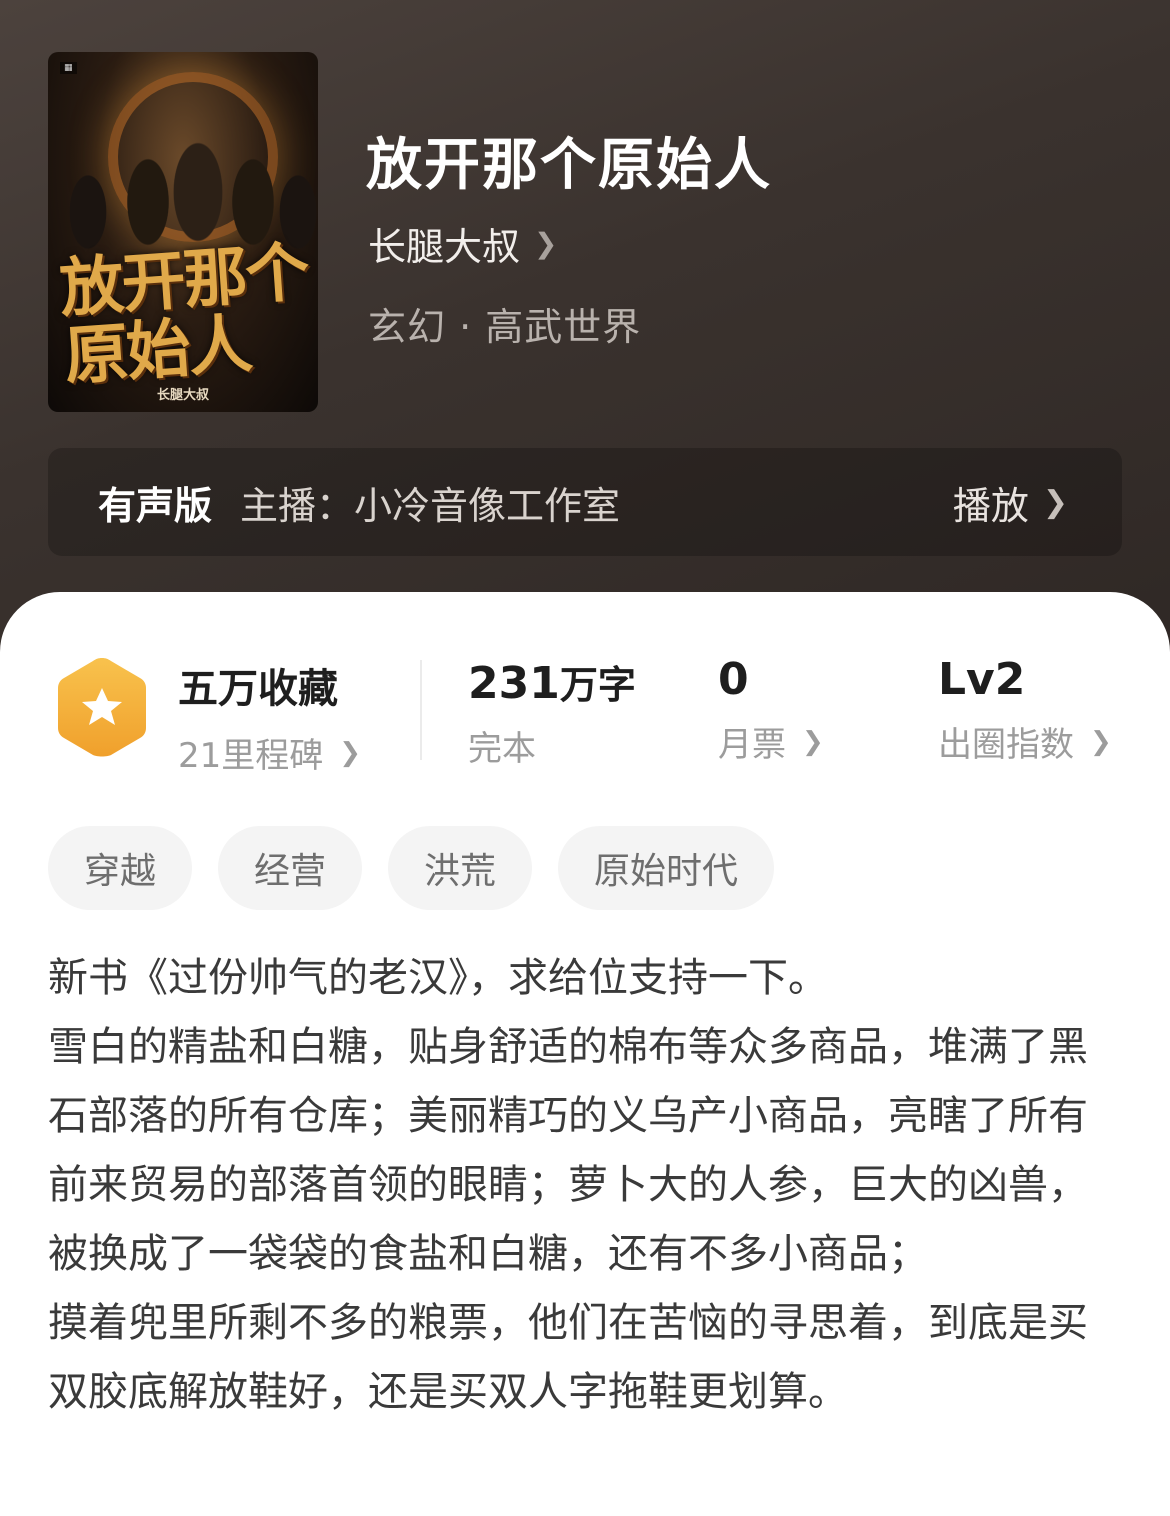 This screenshot has width=1170, height=1516. Describe the element at coordinates (552, 712) in the screenshot. I see `word-count-stat: 231万字 完本` at that location.